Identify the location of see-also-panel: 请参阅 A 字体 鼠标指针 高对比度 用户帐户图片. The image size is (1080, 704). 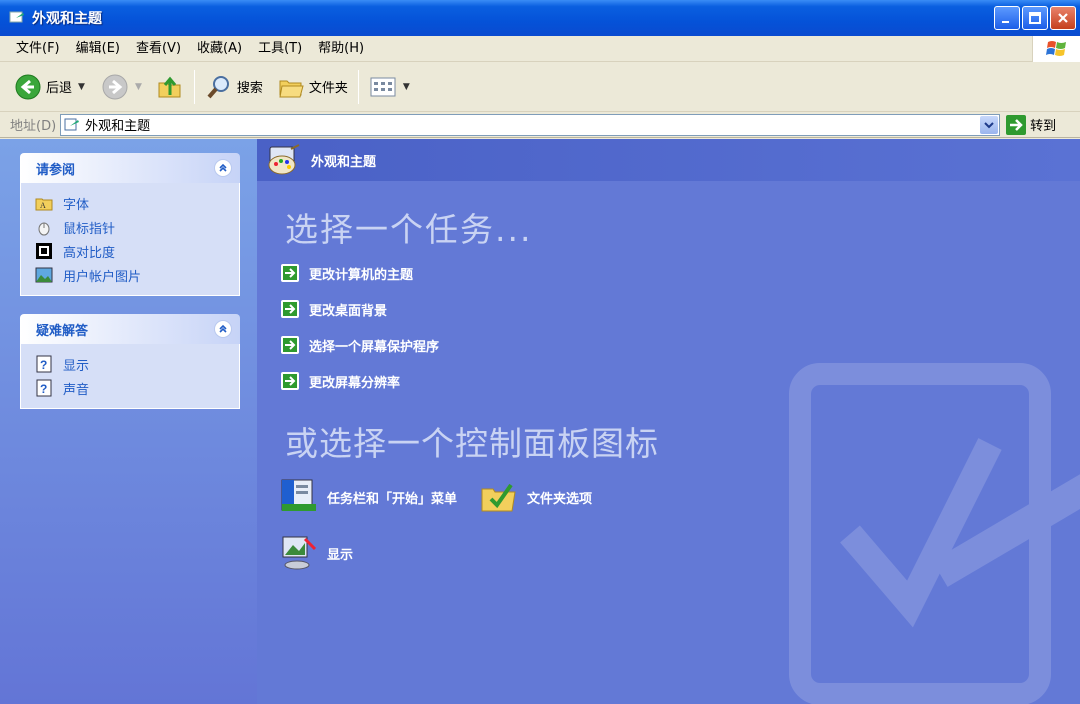
(130, 224).